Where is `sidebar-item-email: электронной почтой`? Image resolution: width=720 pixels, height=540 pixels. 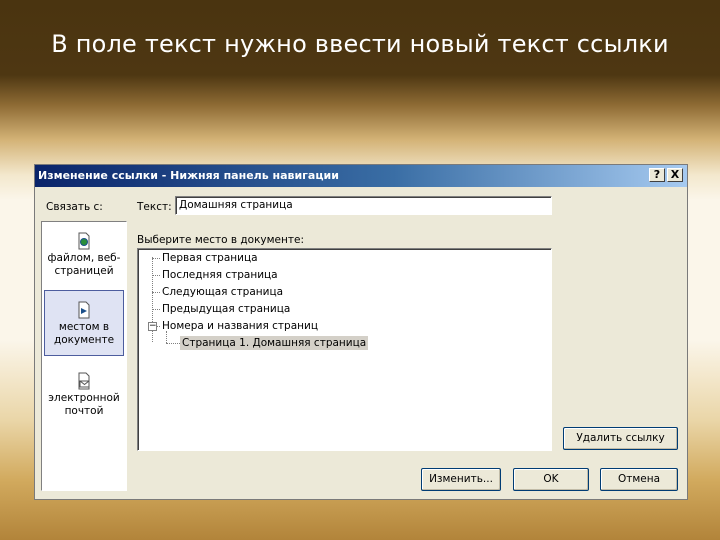 sidebar-item-email: электронной почтой is located at coordinates (84, 395).